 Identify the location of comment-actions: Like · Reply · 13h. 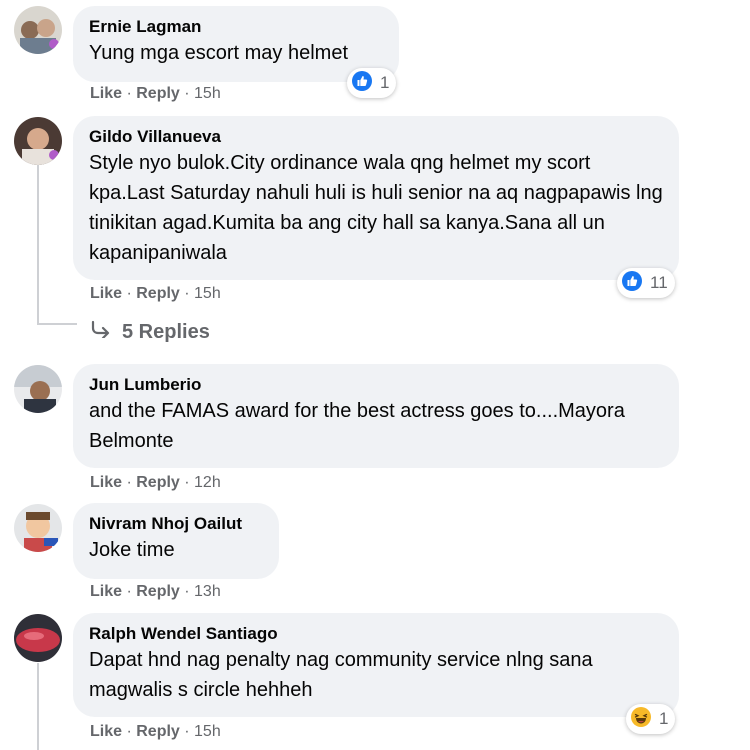
(155, 591).